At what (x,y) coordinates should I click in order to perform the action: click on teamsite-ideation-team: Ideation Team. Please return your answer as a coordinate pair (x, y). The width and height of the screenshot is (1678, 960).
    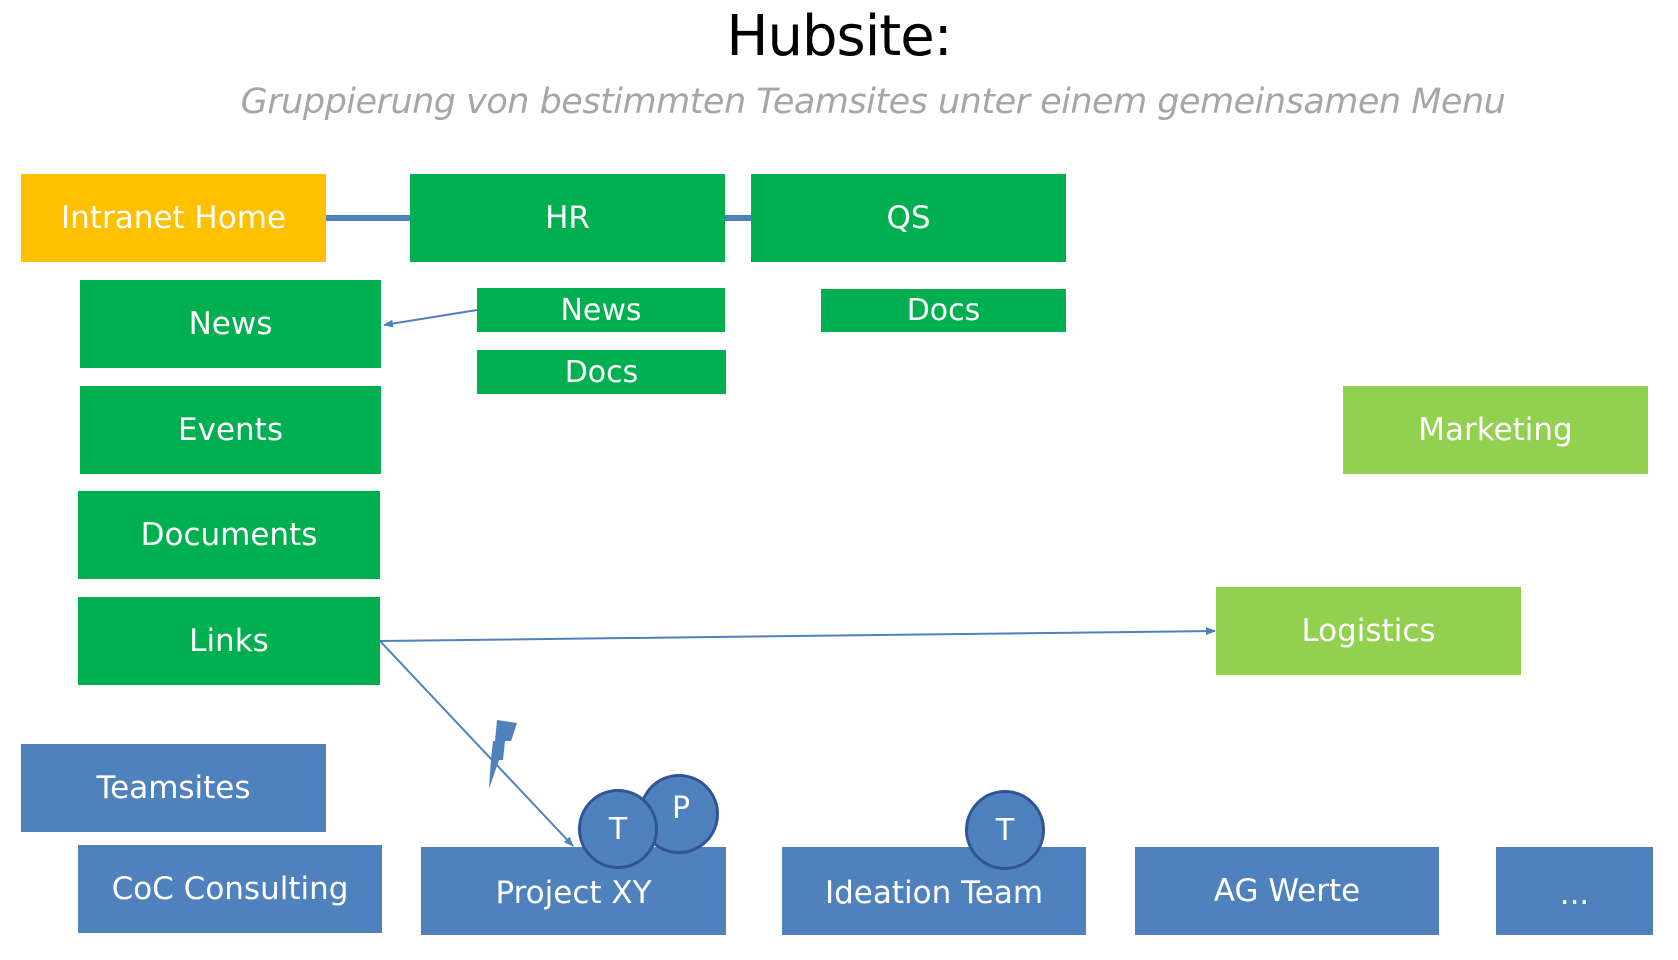
    Looking at the image, I should click on (934, 891).